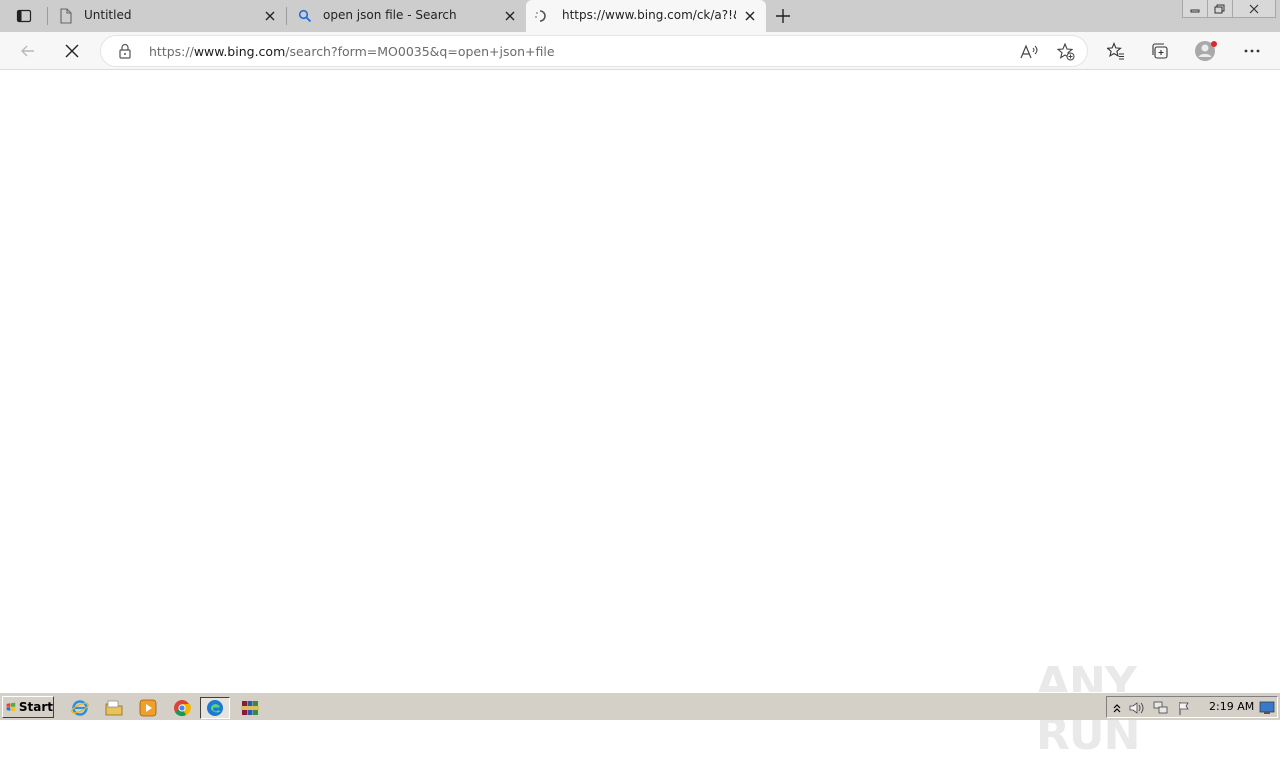  I want to click on tab-bing-redirect: https://www.bing.com/ck/a?!&&, so click(646, 16).